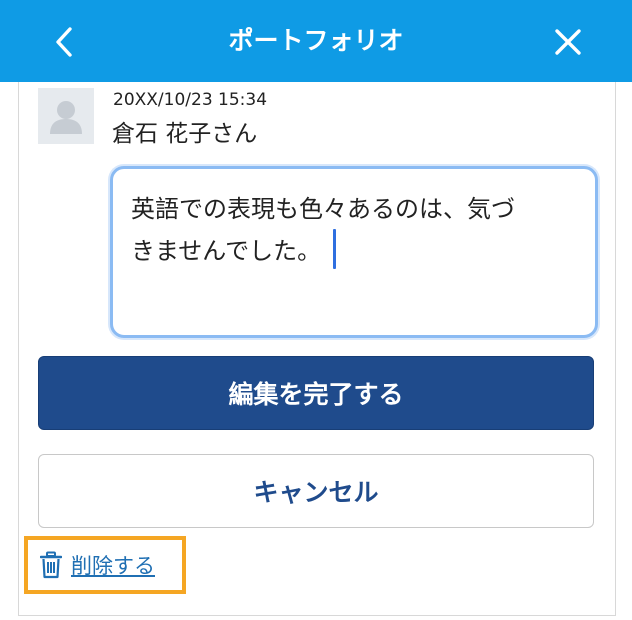 This screenshot has width=632, height=620. I want to click on comment-text-line-2: きませんでした。, so click(226, 251).